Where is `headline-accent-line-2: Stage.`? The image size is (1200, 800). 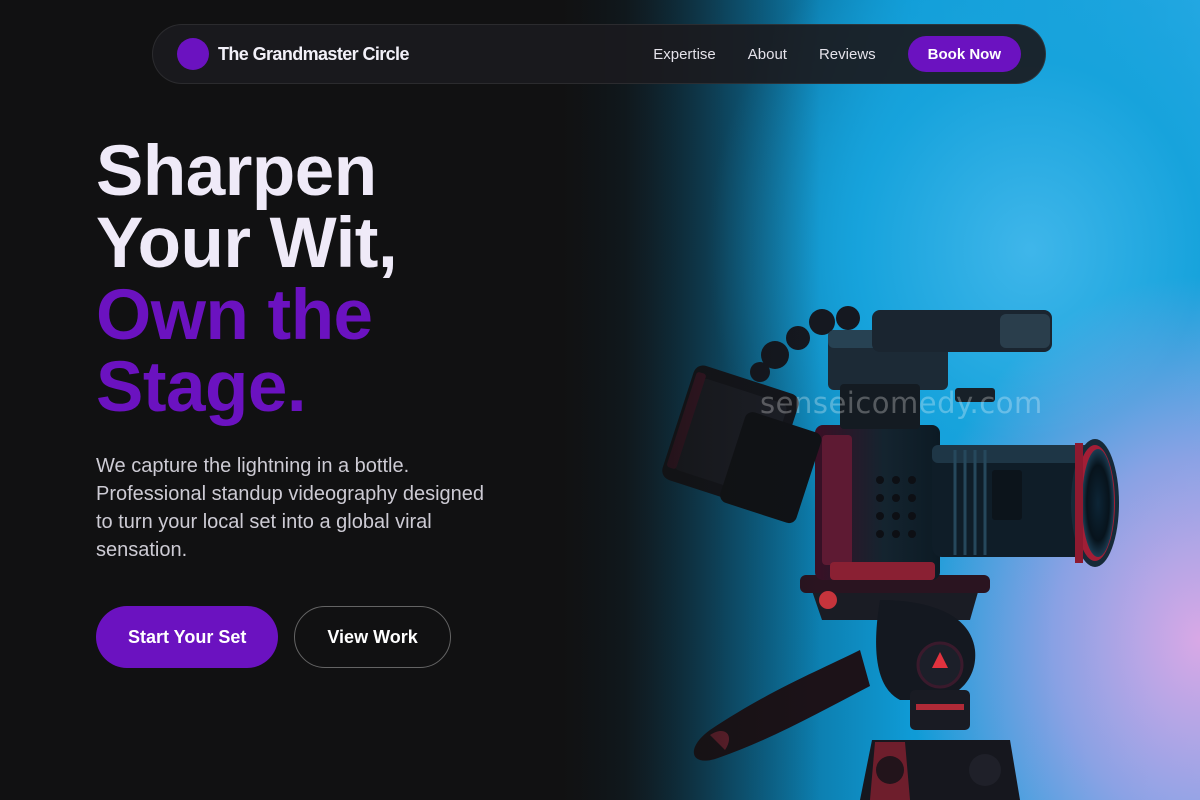 headline-accent-line-2: Stage. is located at coordinates (201, 387).